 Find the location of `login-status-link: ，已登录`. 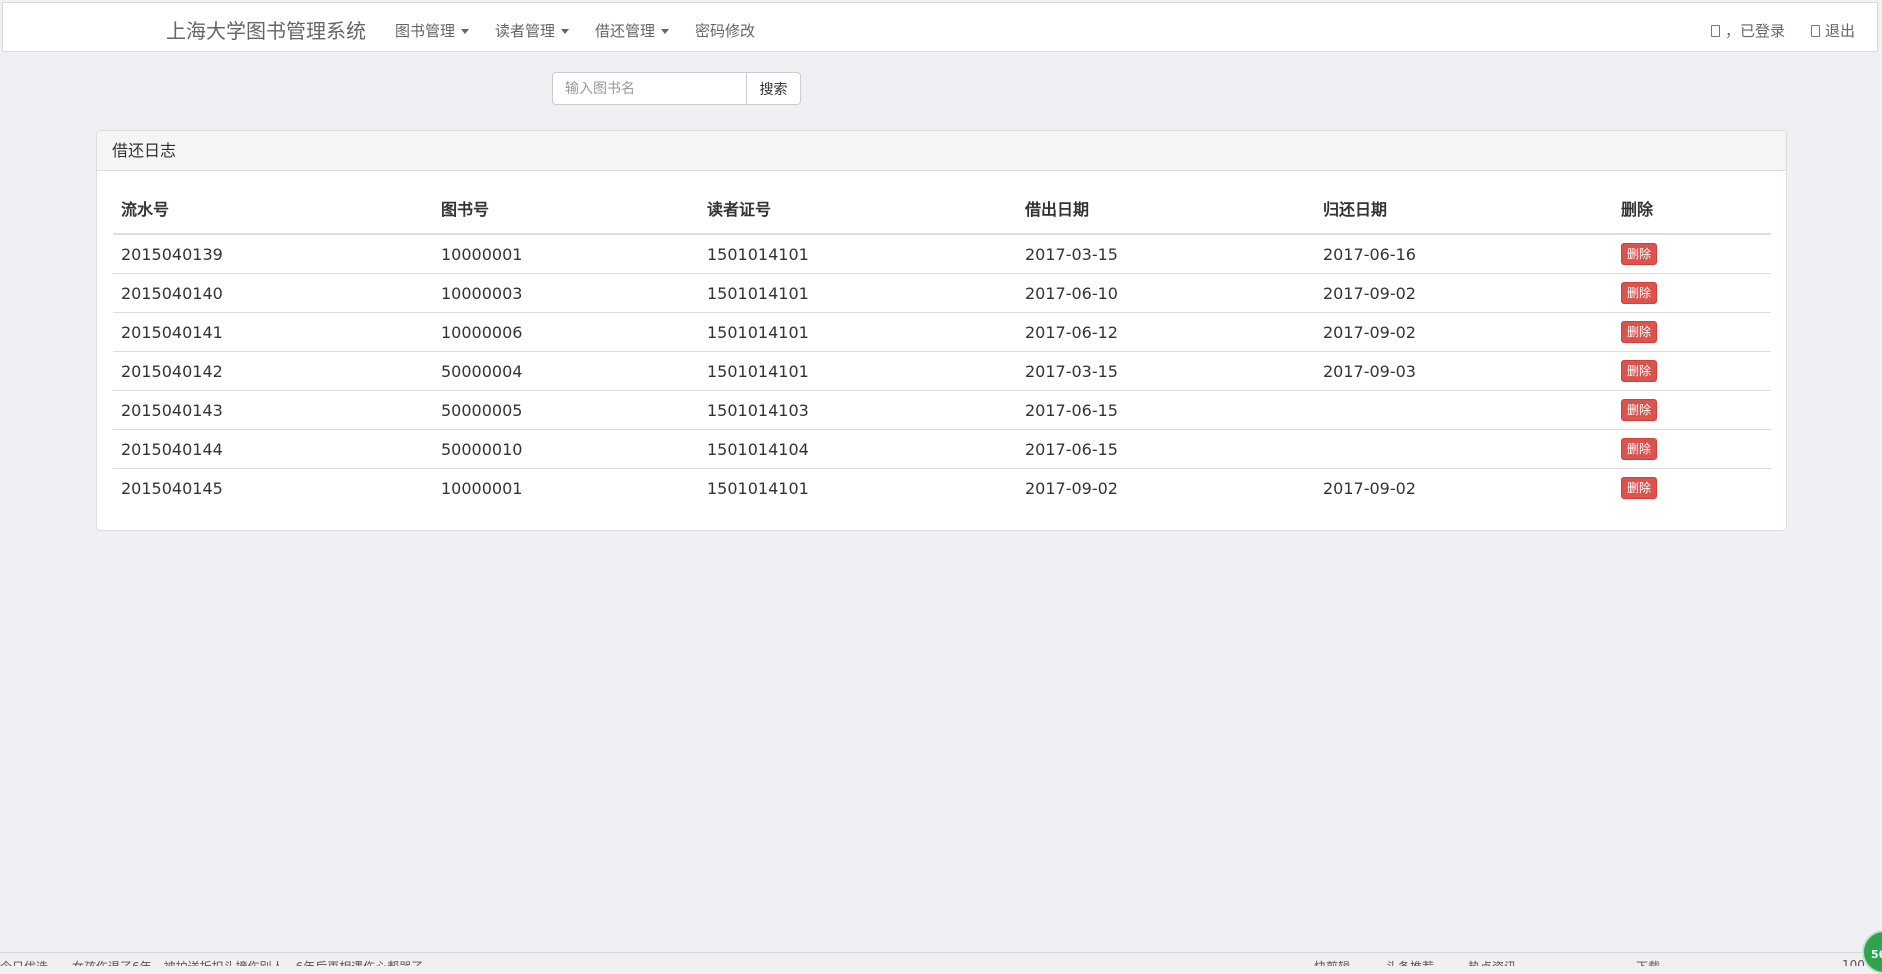

login-status-link: ，已登录 is located at coordinates (1748, 30).